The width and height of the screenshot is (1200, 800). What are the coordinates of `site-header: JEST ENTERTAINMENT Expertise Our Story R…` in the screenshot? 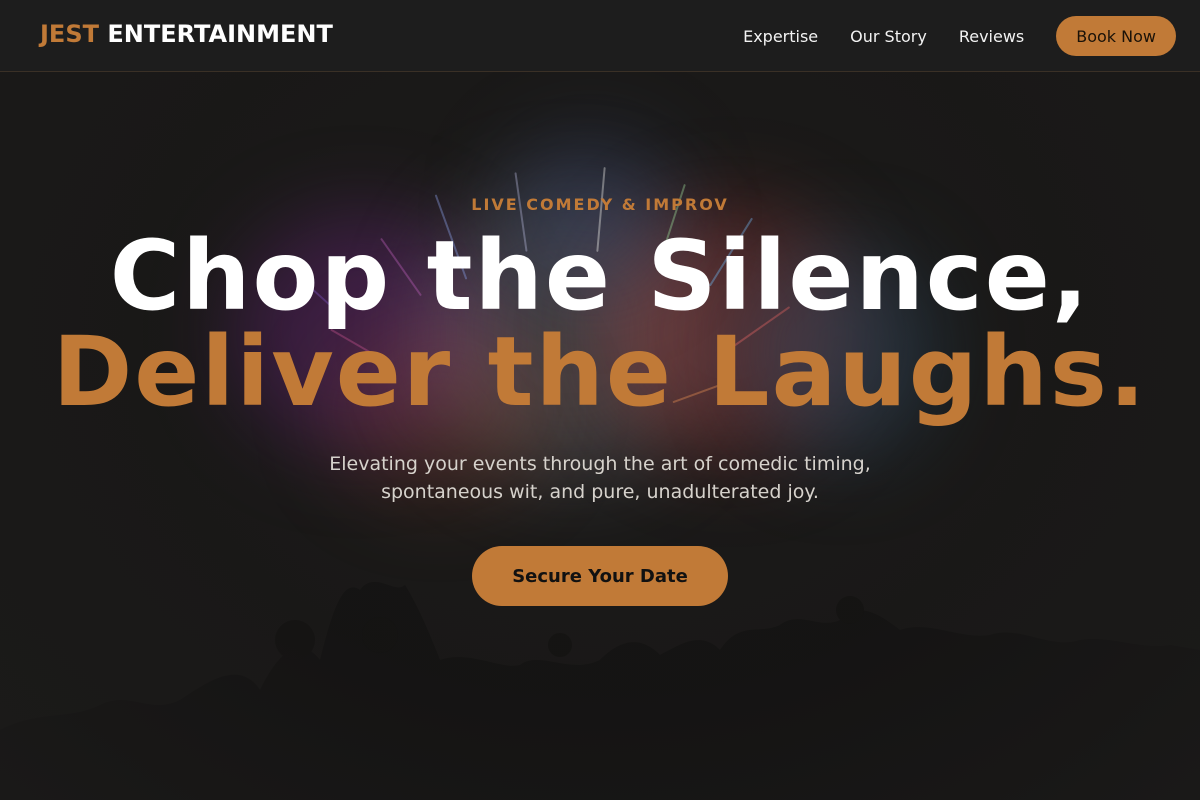 It's located at (600, 36).